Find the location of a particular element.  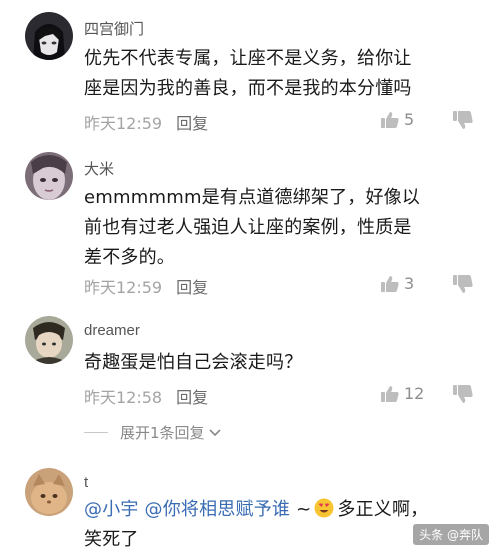

like-button: 12 is located at coordinates (402, 393).